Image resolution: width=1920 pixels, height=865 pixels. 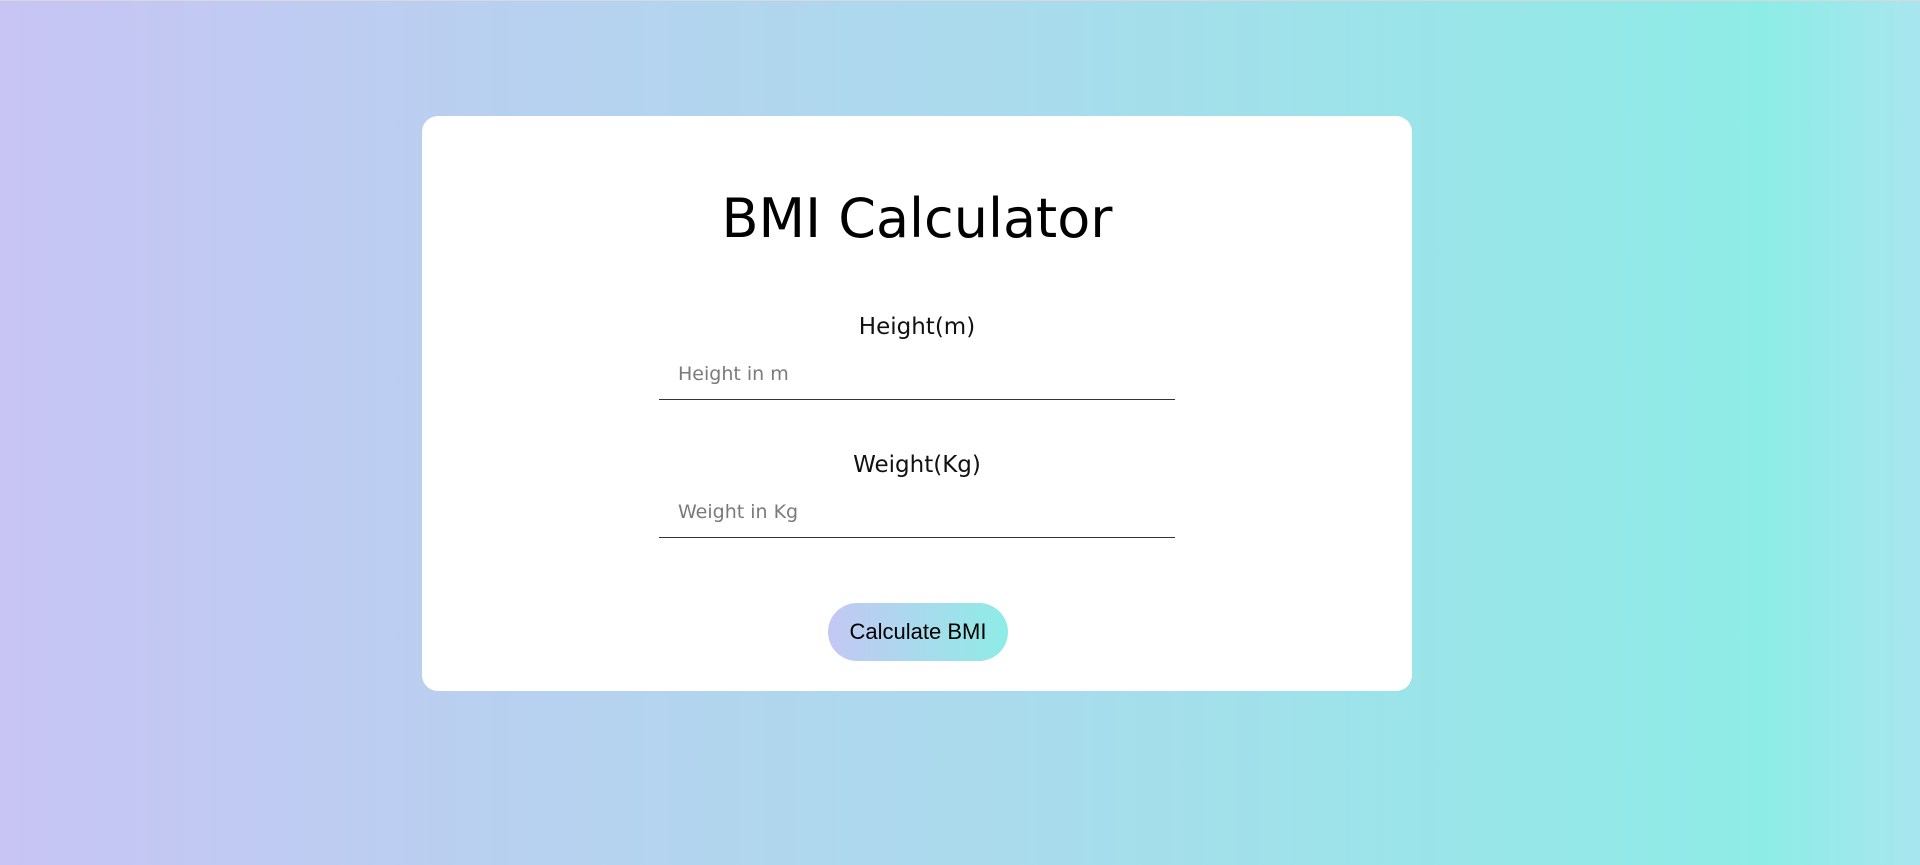 What do you see at coordinates (917, 465) in the screenshot?
I see `weight-label: Weight(Kg)` at bounding box center [917, 465].